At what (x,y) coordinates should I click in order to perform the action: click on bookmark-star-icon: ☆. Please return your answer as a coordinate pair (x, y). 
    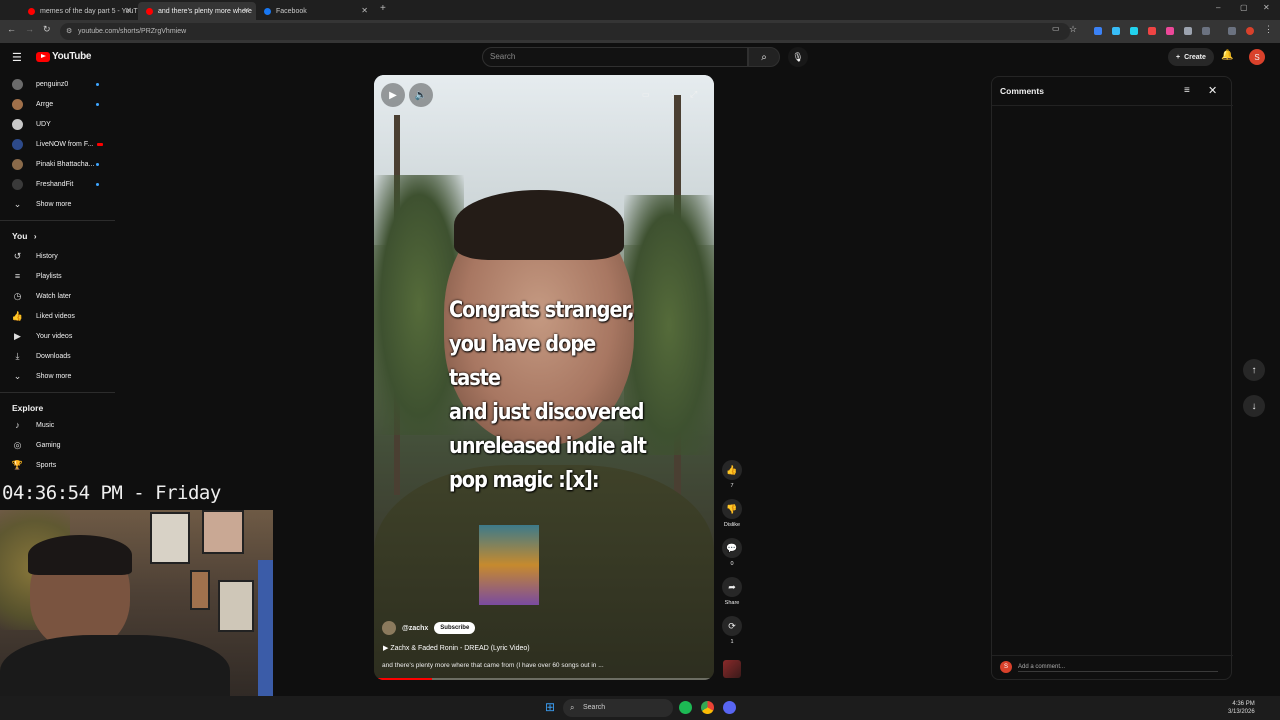
    Looking at the image, I should click on (1073, 29).